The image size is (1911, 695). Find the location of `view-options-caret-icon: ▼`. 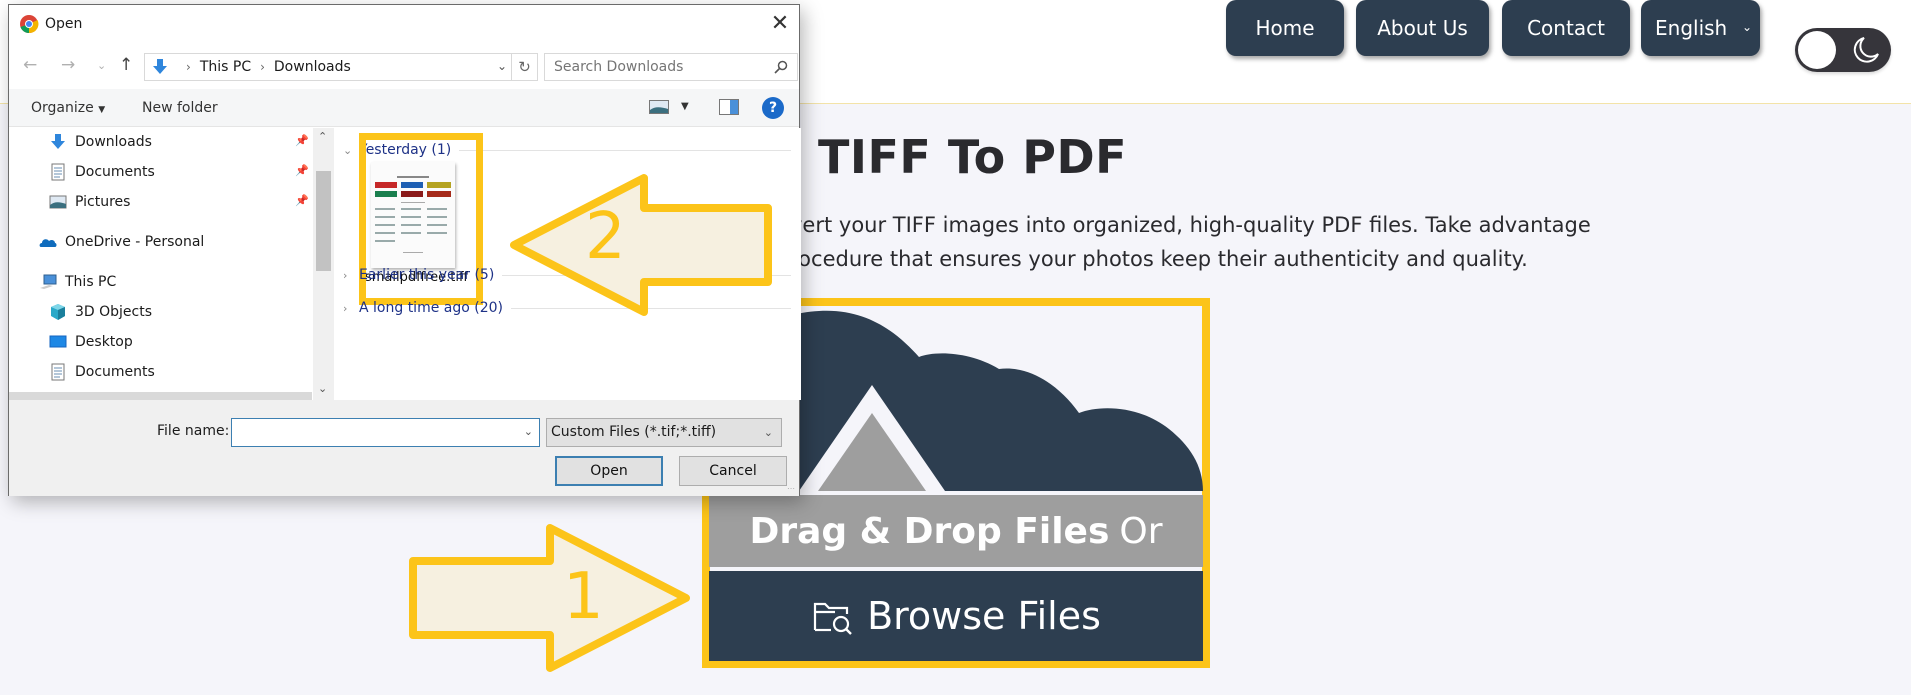

view-options-caret-icon: ▼ is located at coordinates (685, 106).